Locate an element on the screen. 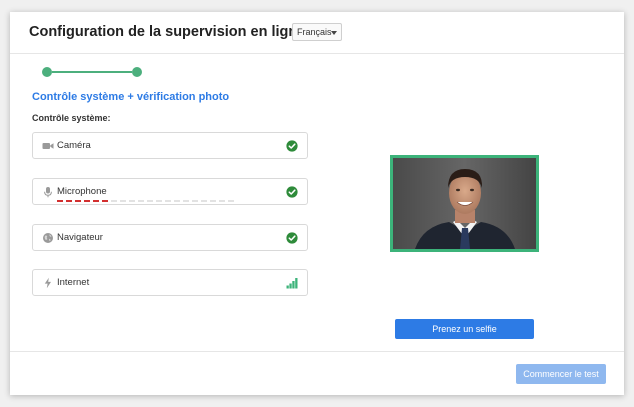  microphone-icon is located at coordinates (48, 192).